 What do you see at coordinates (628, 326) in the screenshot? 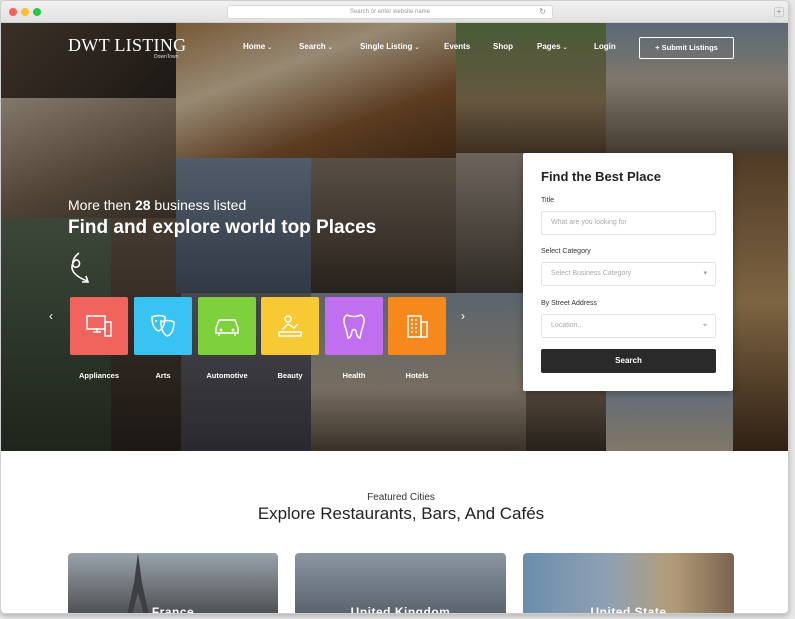
I see `location-input: Location.. ⌖` at bounding box center [628, 326].